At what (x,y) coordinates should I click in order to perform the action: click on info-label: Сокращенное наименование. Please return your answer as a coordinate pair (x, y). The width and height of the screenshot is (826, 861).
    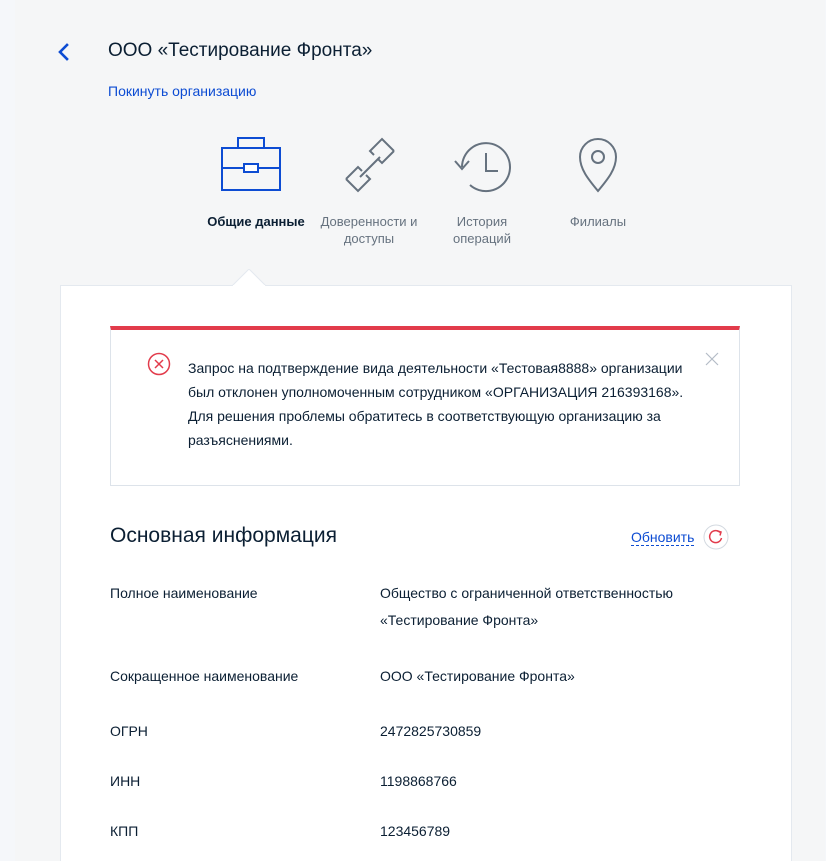
    Looking at the image, I should click on (204, 676).